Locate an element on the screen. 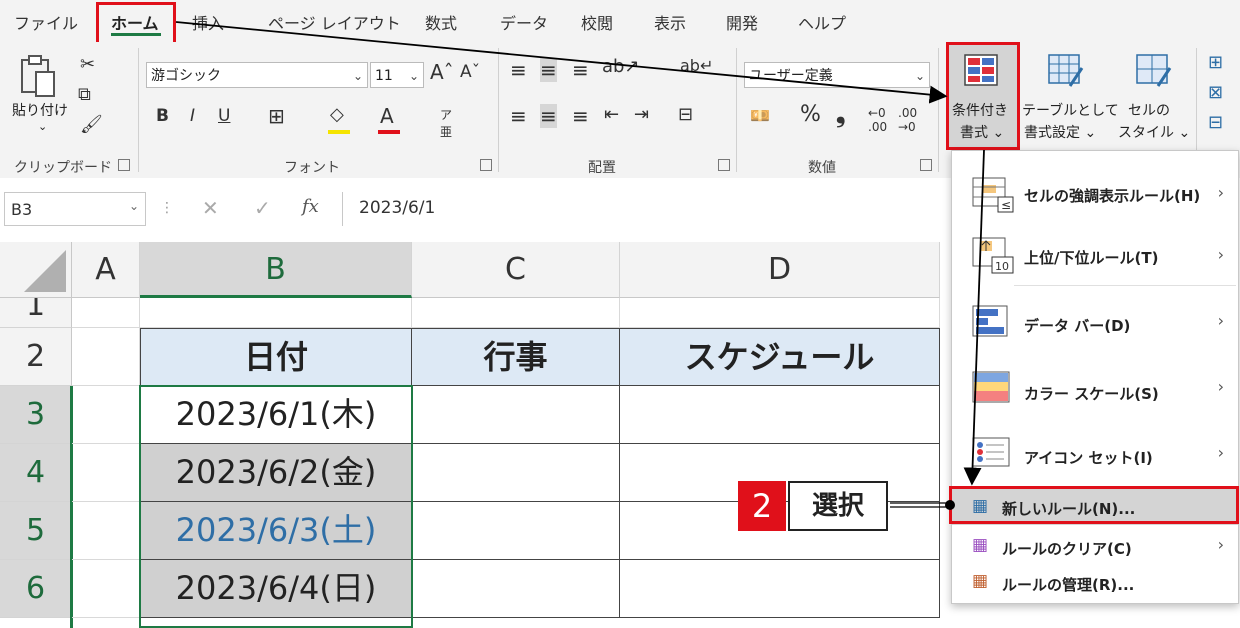  step-number-badge: 2 is located at coordinates (762, 506).